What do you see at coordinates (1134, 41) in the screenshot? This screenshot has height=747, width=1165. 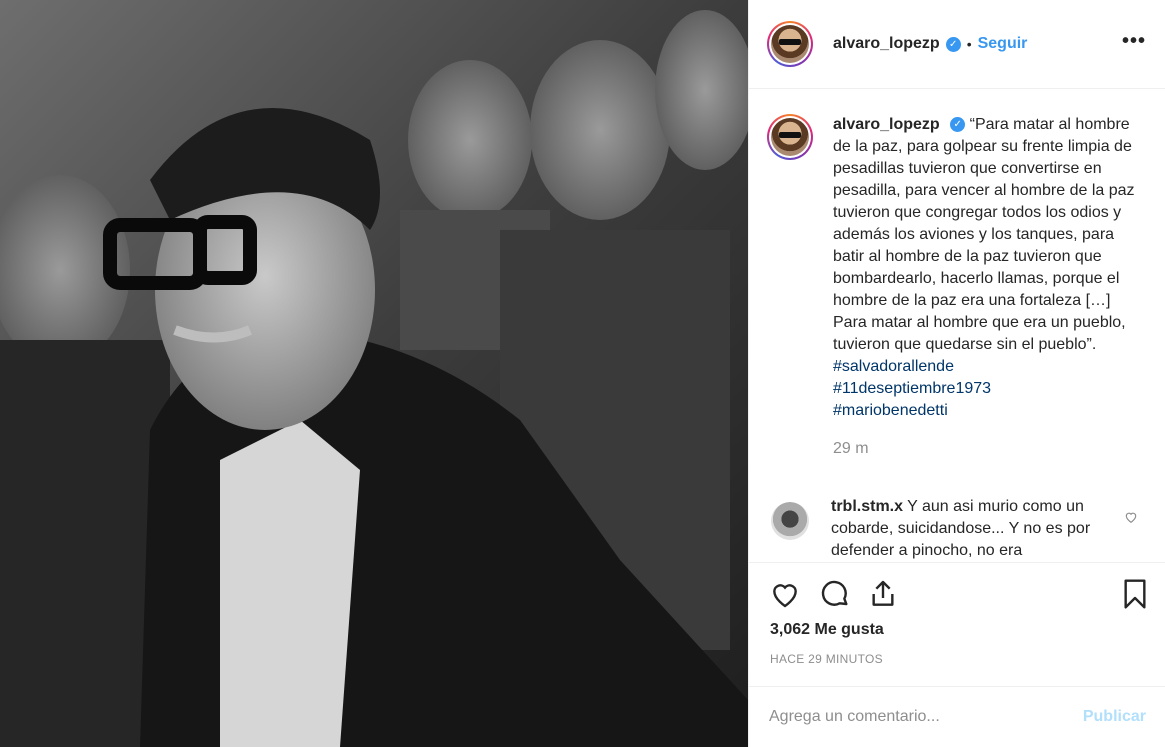 I see `more-options-icon: •••` at bounding box center [1134, 41].